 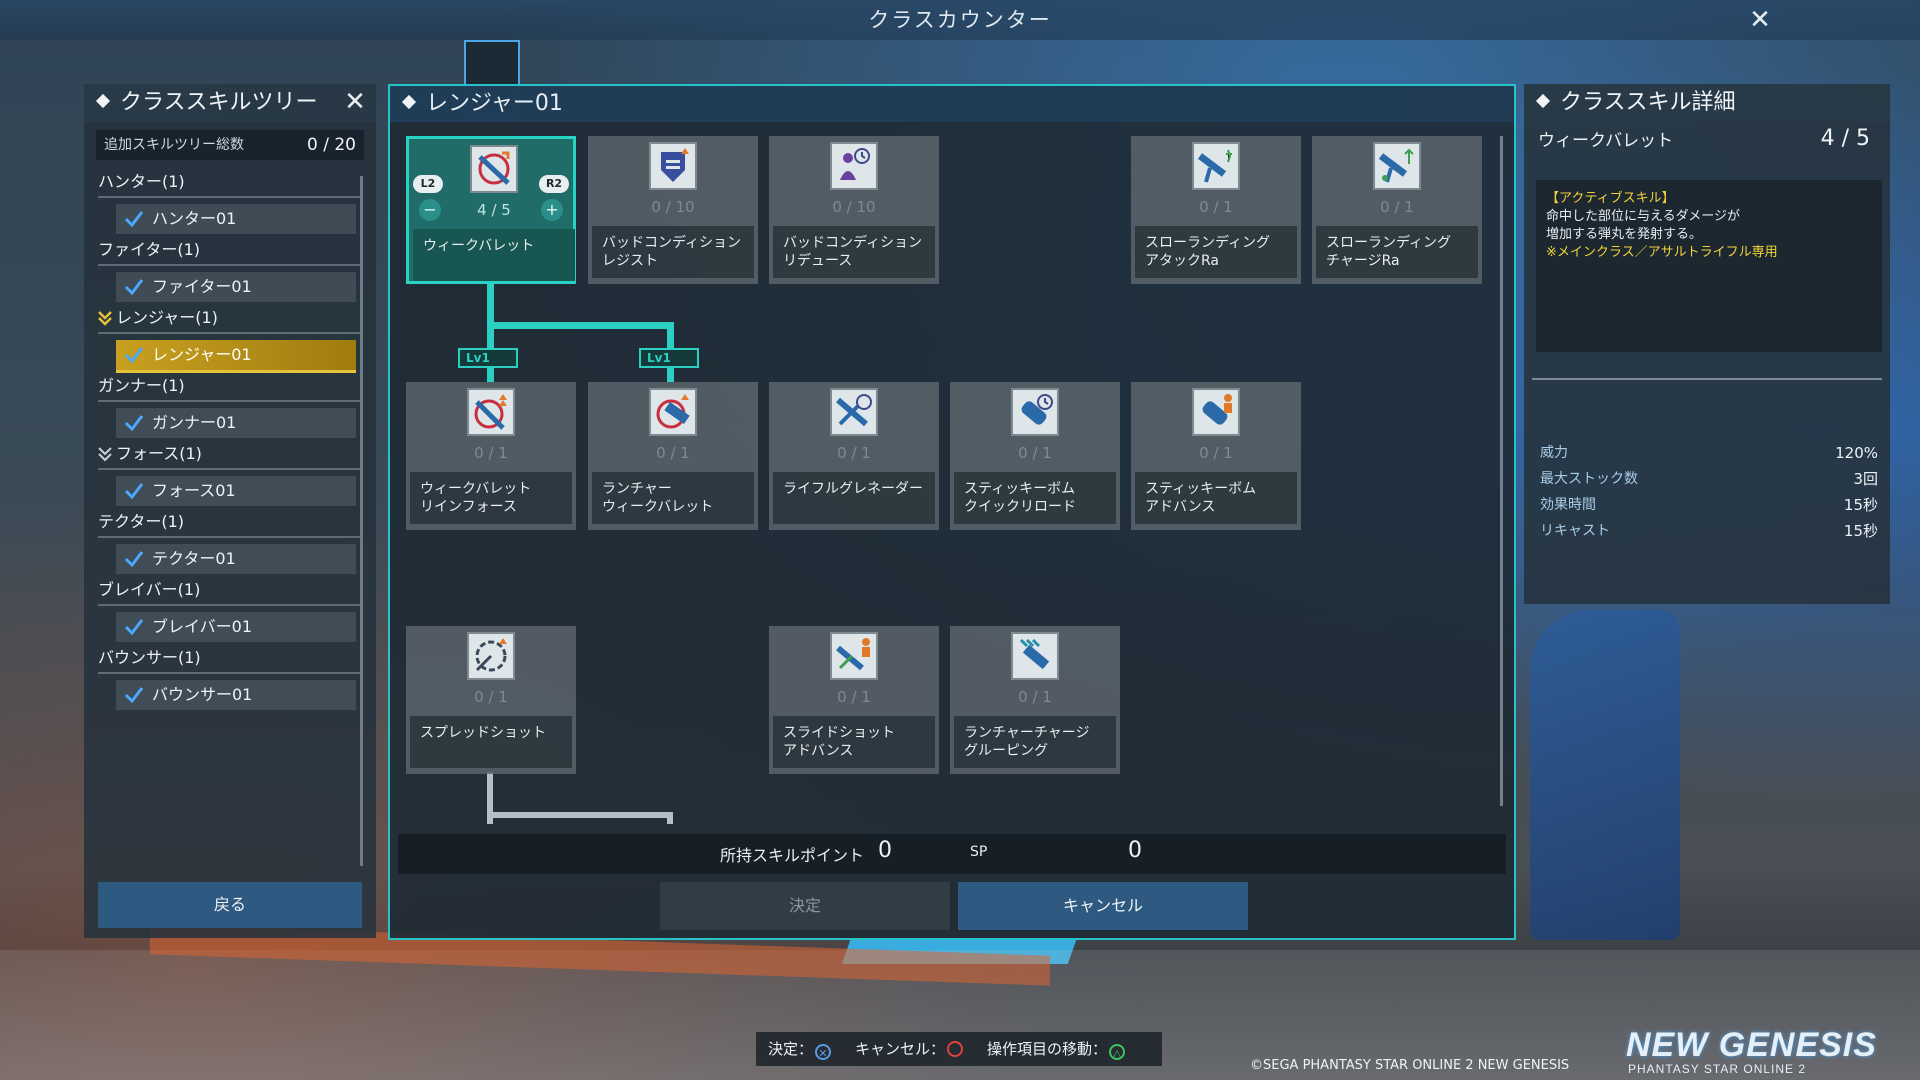 I want to click on shield-badge-icon, so click(x=673, y=166).